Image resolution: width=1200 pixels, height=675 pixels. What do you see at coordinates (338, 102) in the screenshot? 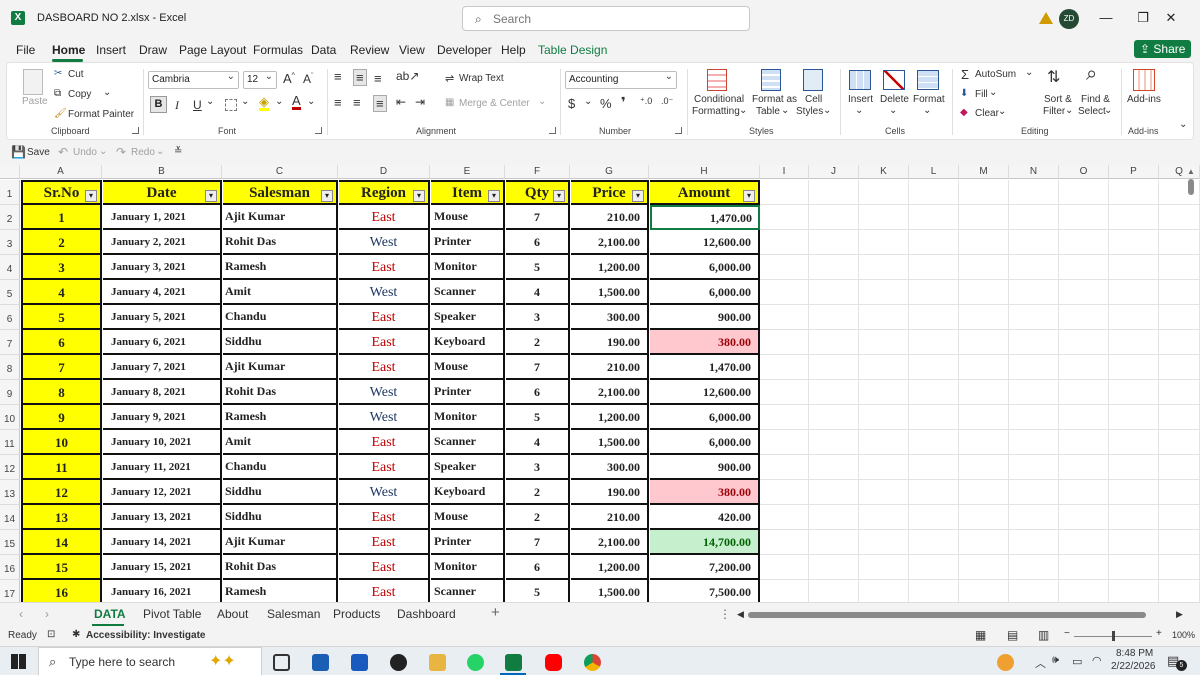
I see `align-left-icon: ≡` at bounding box center [338, 102].